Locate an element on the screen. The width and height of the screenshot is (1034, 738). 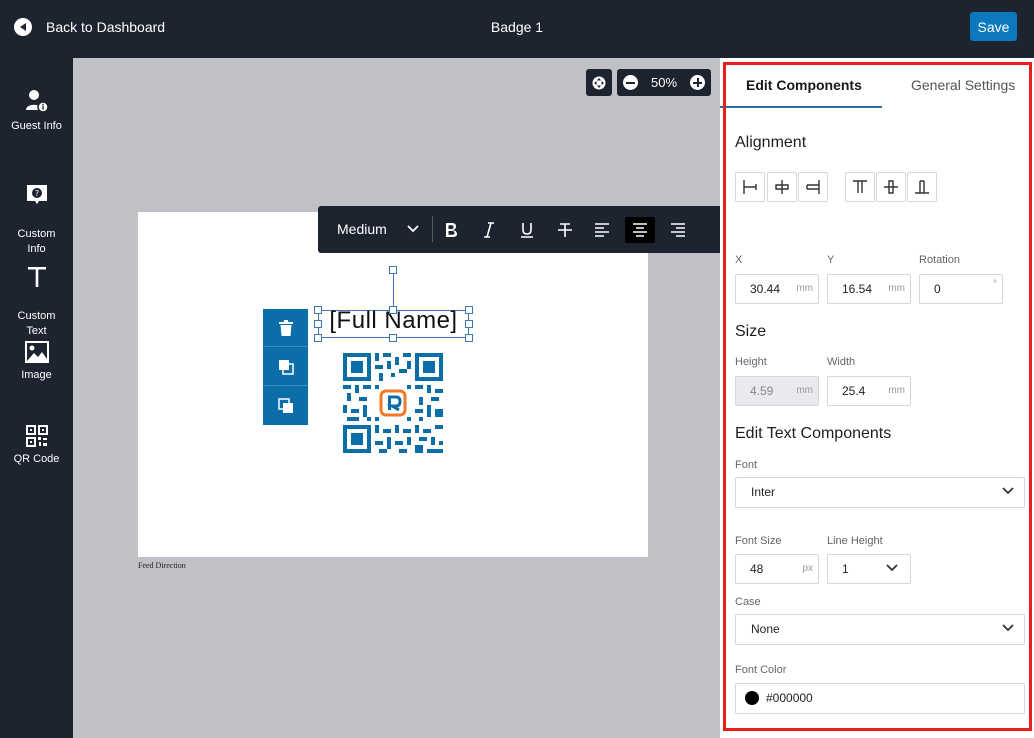
bold-icon is located at coordinates (451, 230).